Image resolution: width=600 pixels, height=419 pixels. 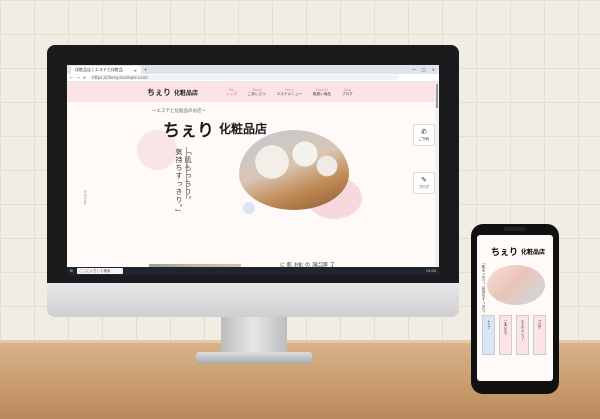 What do you see at coordinates (253, 271) in the screenshot?
I see `os-taskbar: ⊞ ここに入力して検索 13:00` at bounding box center [253, 271].